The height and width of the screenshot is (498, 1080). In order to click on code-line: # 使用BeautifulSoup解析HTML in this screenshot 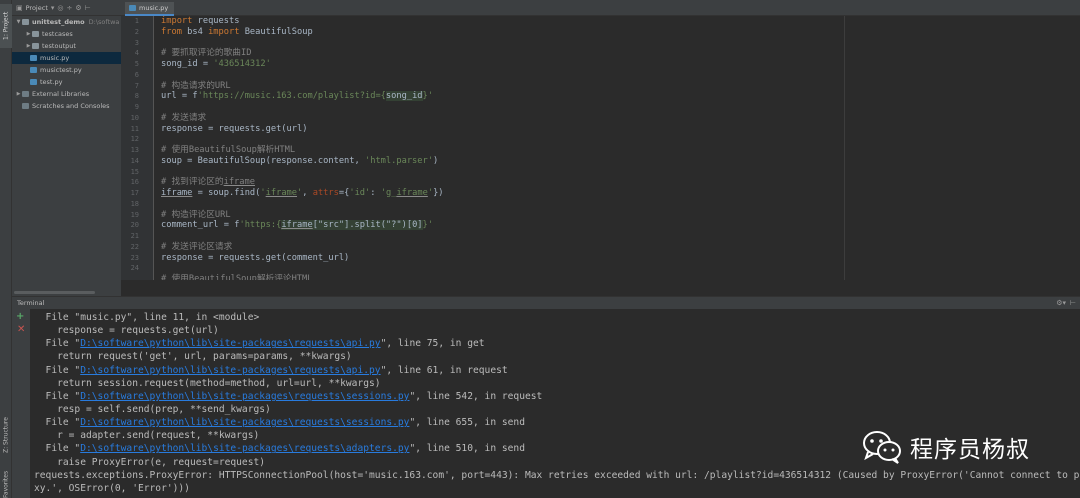, I will do `click(617, 150)`.